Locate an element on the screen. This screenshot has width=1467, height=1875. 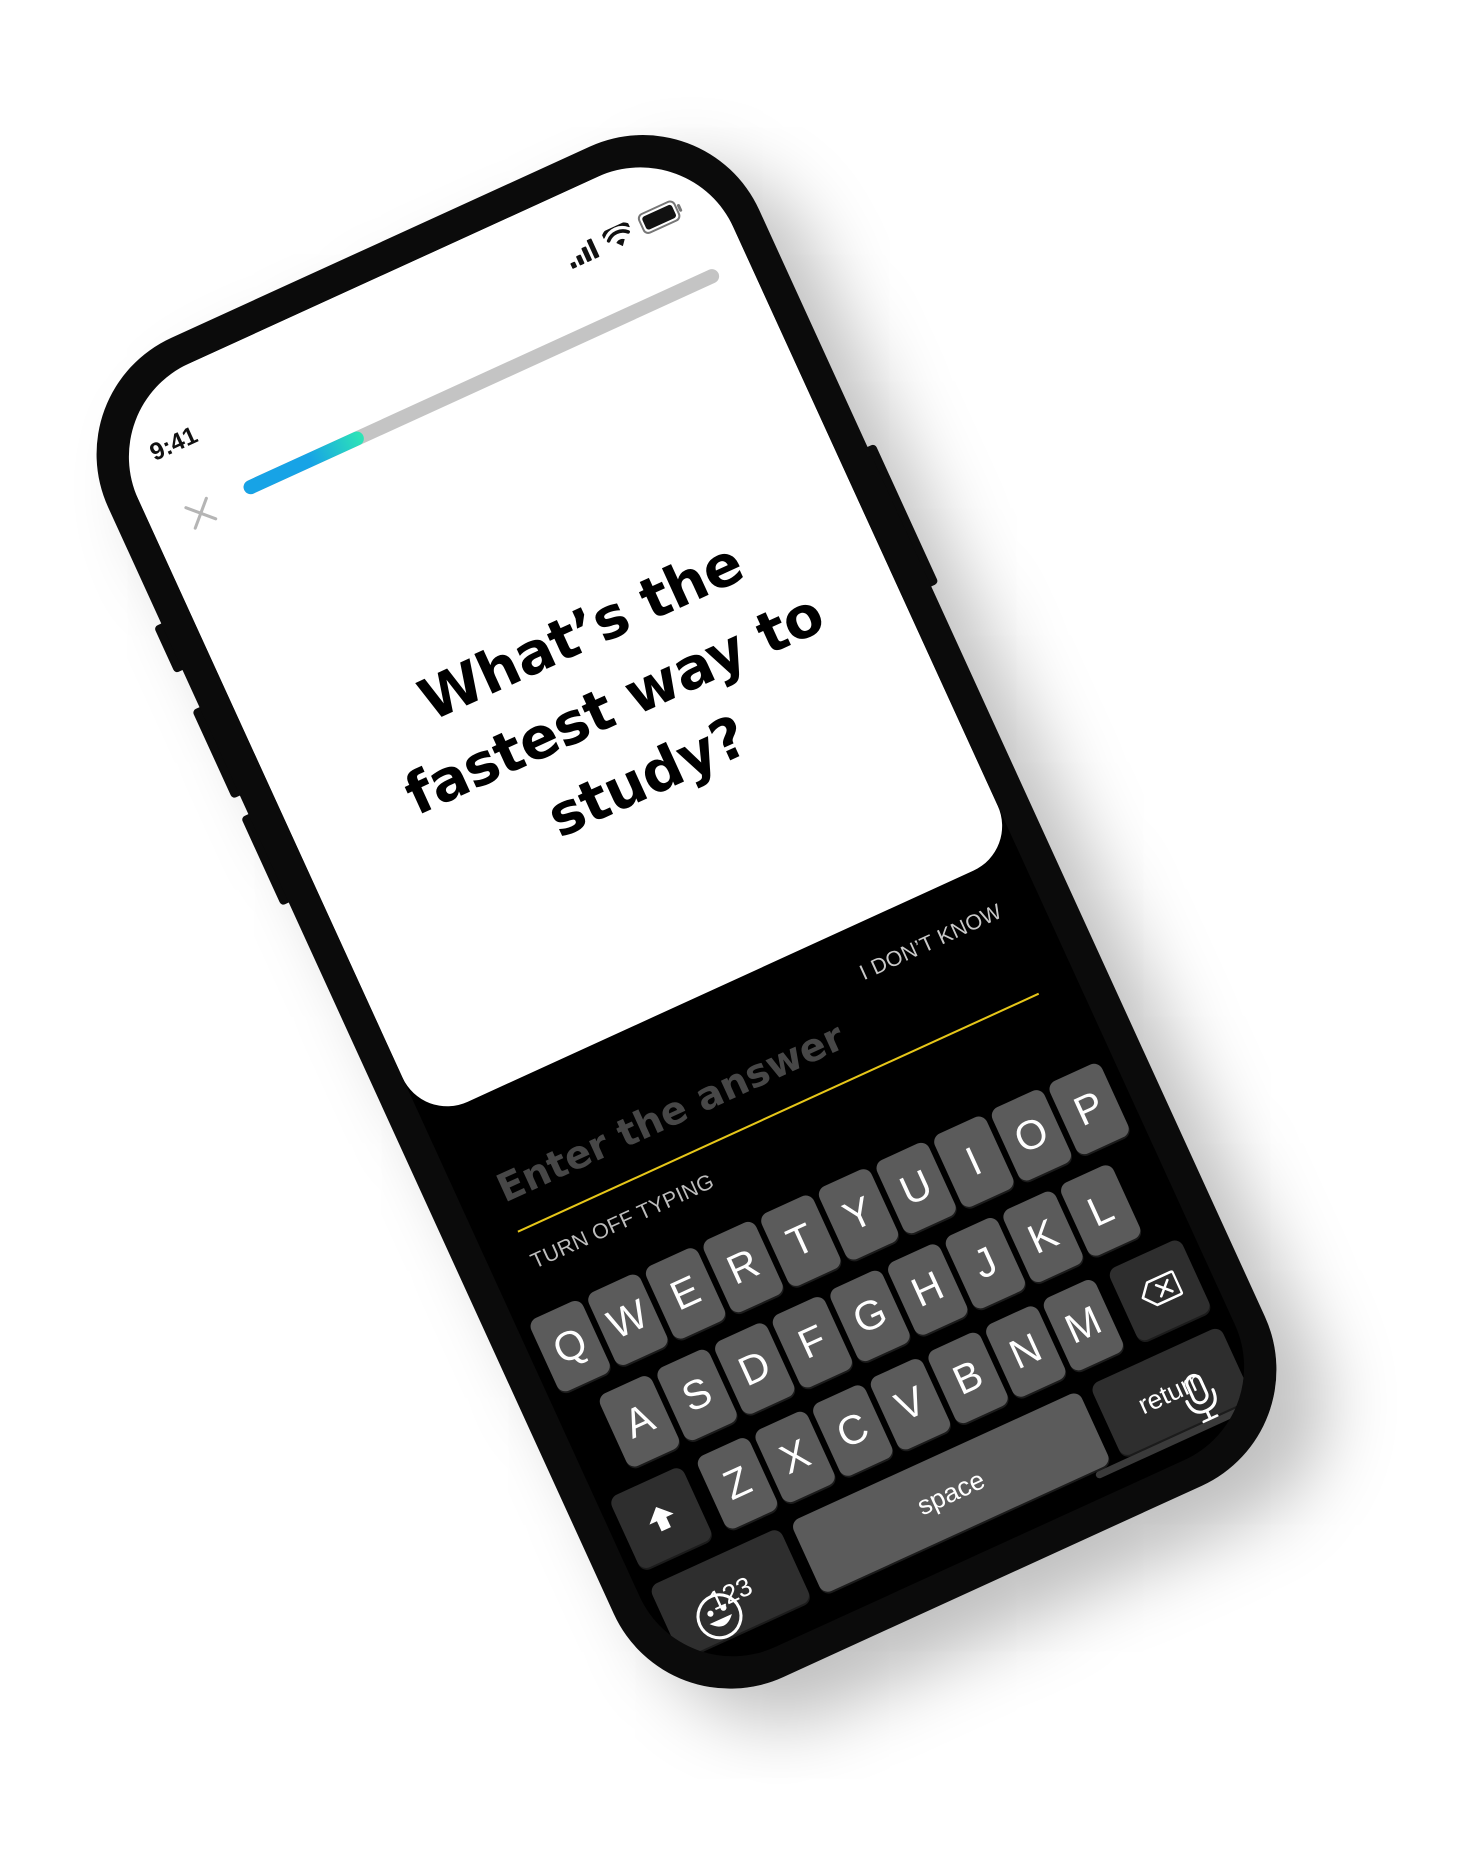
status-icons is located at coordinates (624, 233).